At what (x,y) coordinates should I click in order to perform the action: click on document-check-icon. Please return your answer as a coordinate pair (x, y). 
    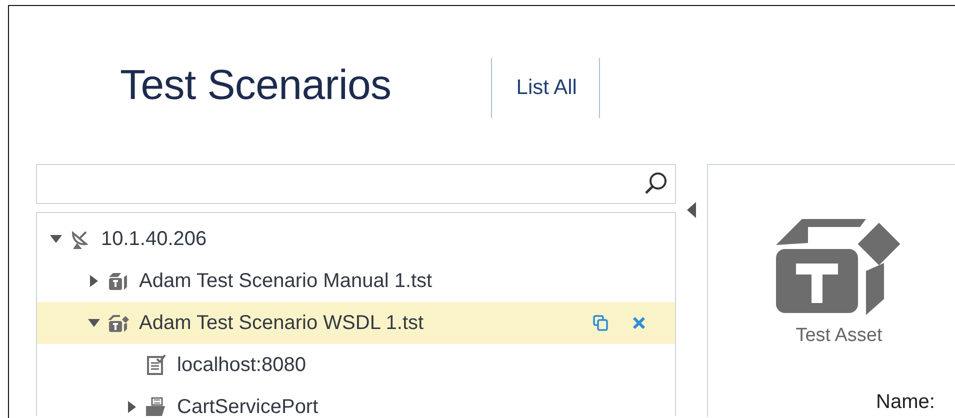
    Looking at the image, I should click on (156, 365).